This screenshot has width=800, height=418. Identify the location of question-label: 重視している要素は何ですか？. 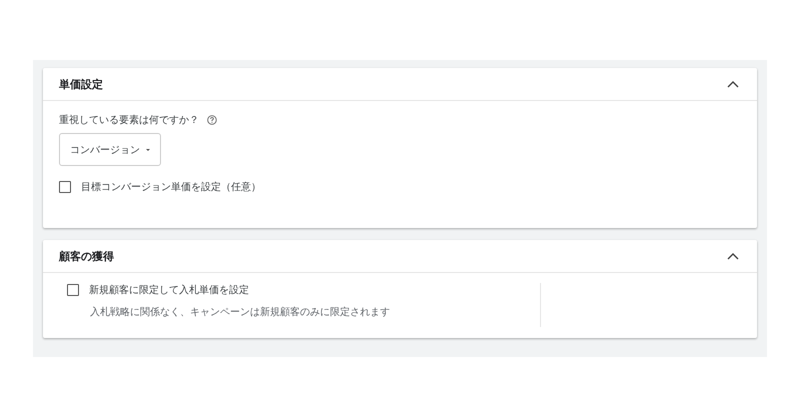
(129, 120).